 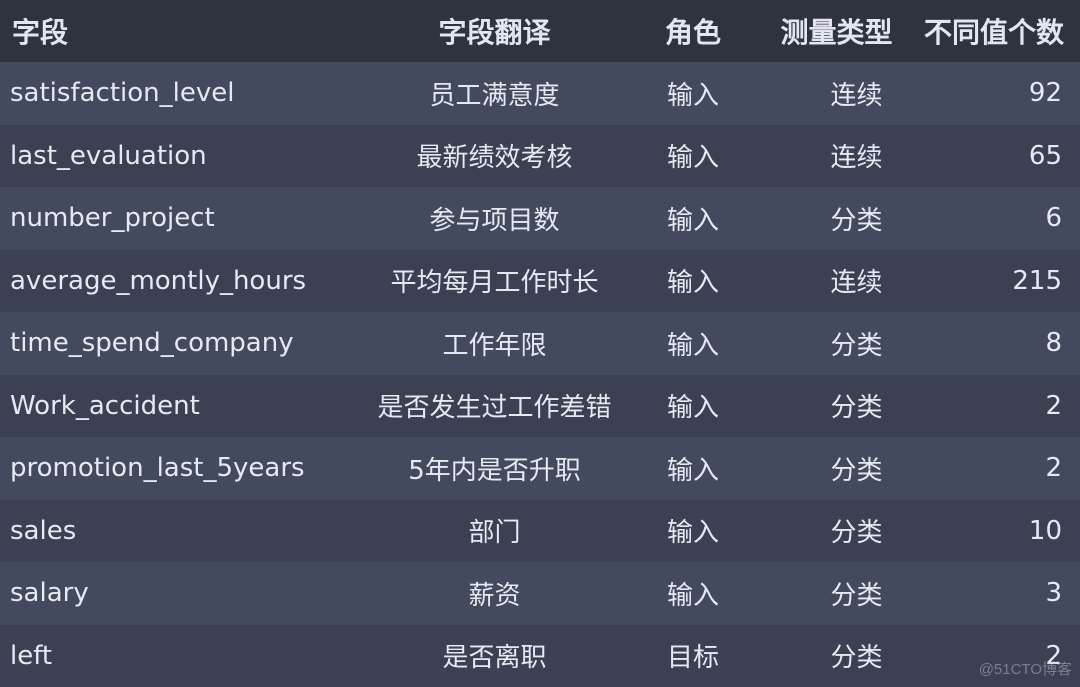 I want to click on cell-distinct-count: 215, so click(x=1037, y=280).